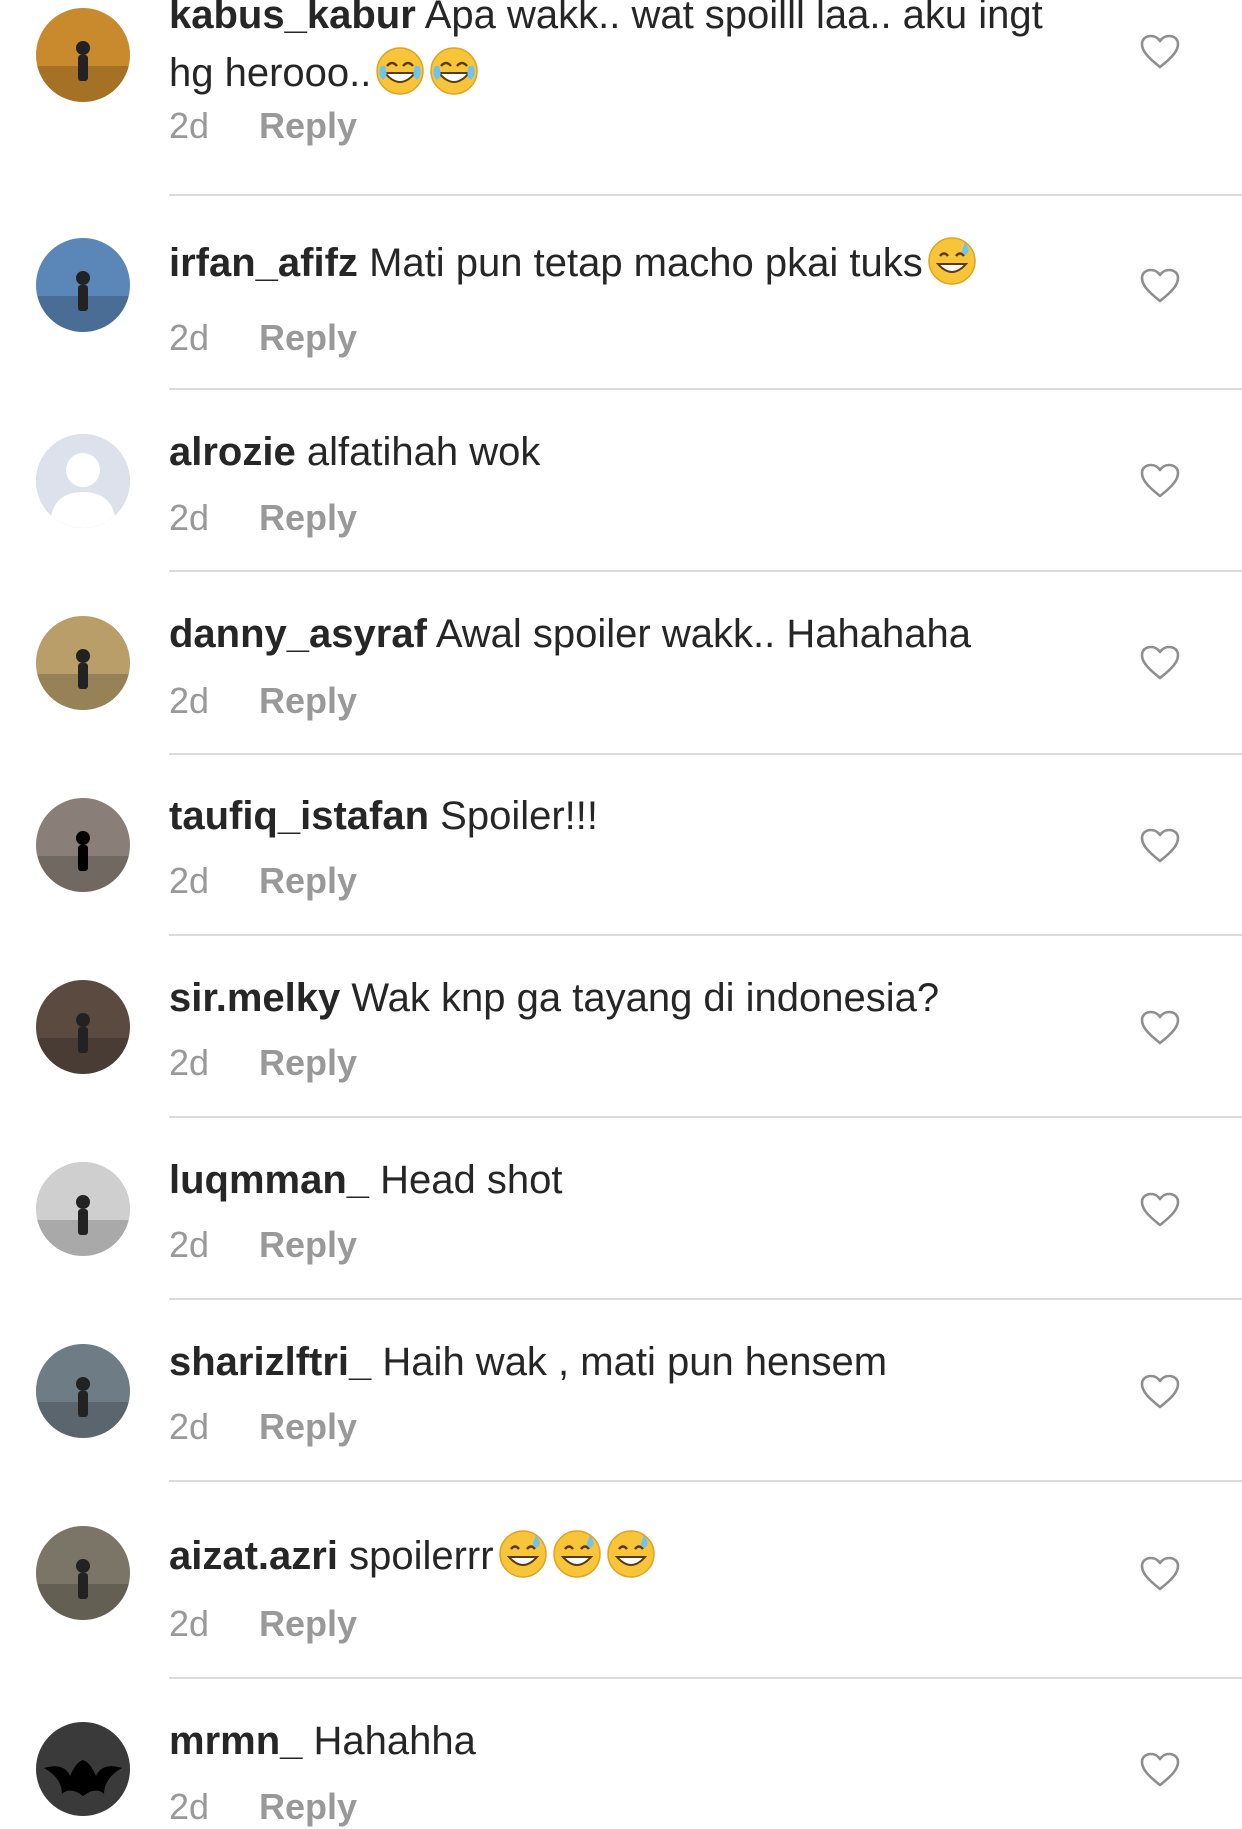 The width and height of the screenshot is (1242, 1829). Describe the element at coordinates (292, 18) in the screenshot. I see `comment-username: kabus_kabur` at that location.